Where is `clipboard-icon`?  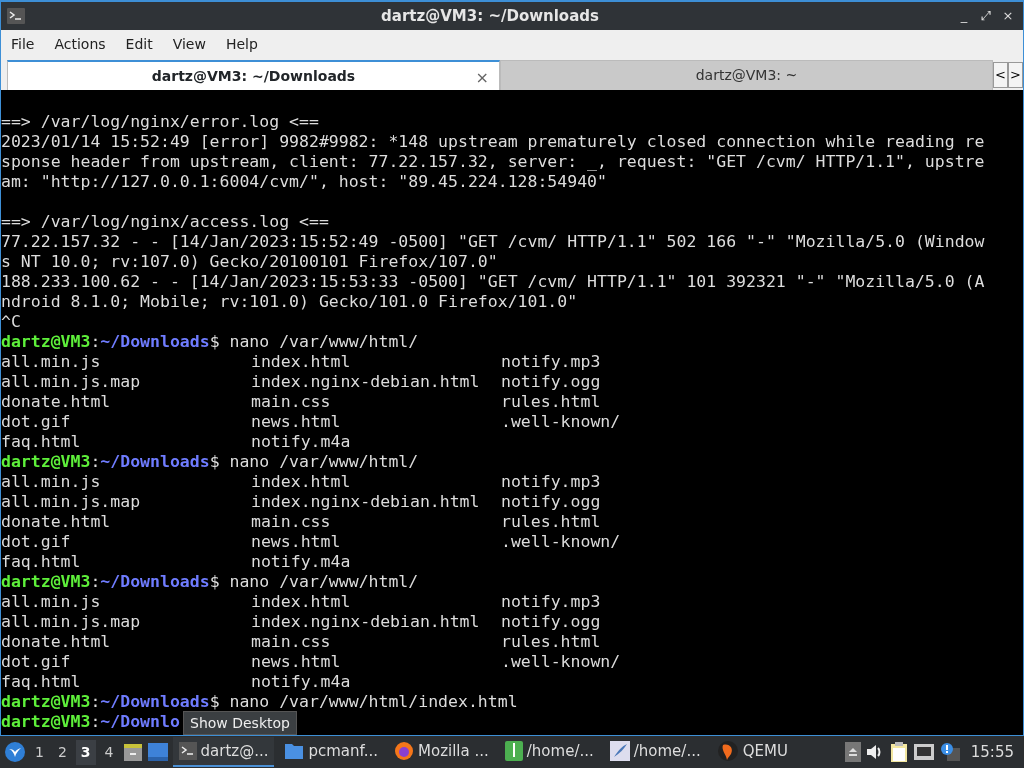
clipboard-icon is located at coordinates (898, 752).